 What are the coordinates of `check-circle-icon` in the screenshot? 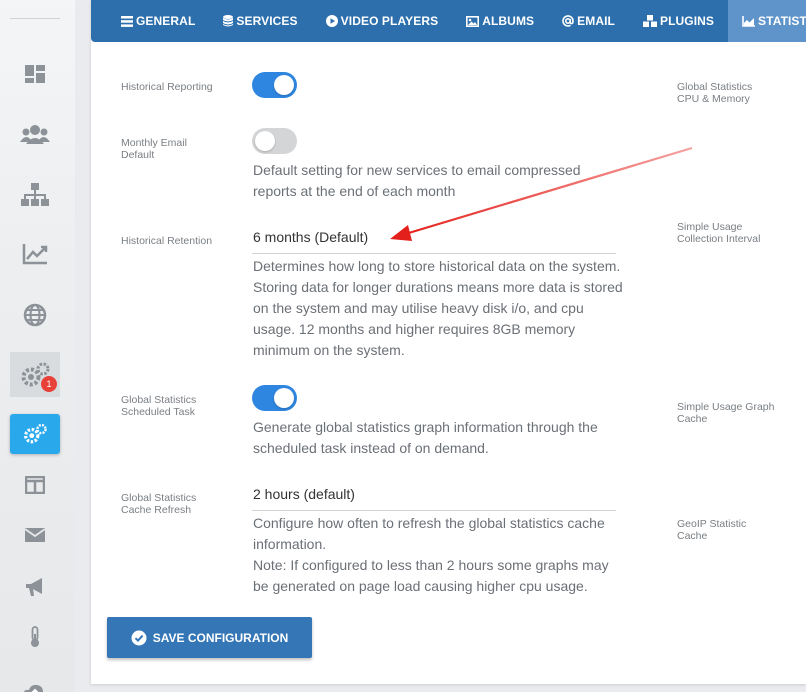 It's located at (139, 637).